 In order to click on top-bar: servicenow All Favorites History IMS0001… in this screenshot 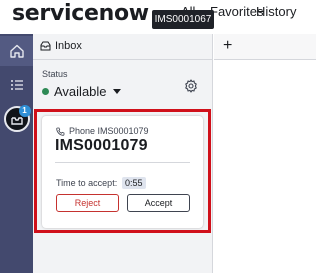, I will do `click(158, 17)`.